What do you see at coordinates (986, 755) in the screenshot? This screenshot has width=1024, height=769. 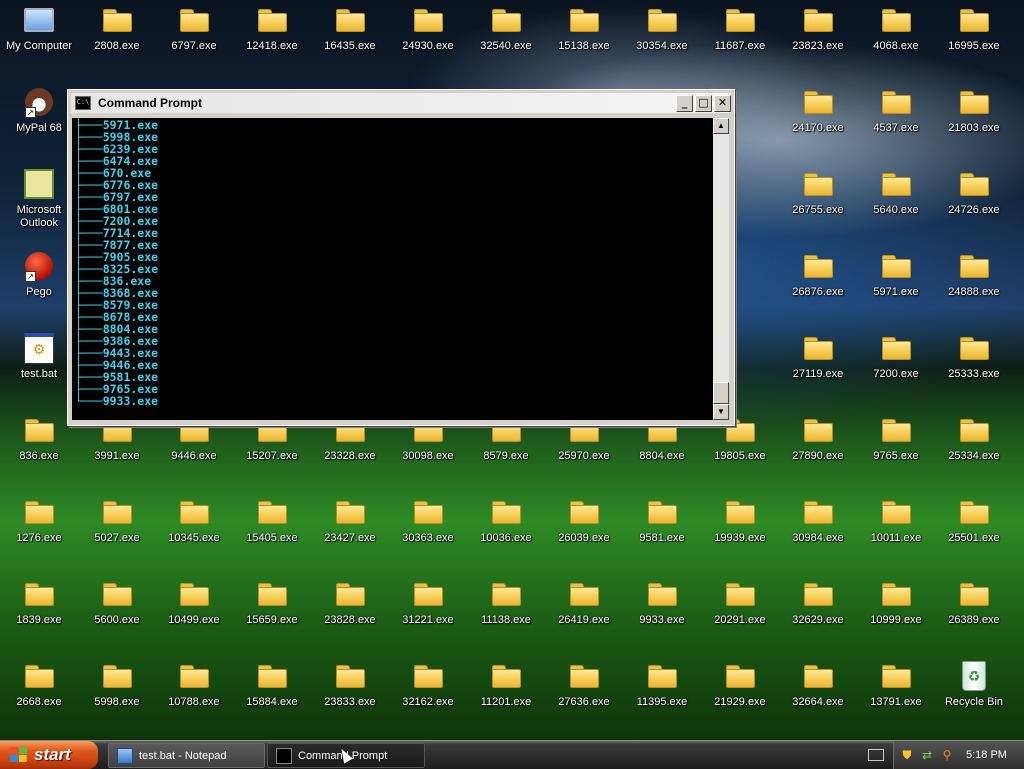 I see `clock: 5:18 PM` at bounding box center [986, 755].